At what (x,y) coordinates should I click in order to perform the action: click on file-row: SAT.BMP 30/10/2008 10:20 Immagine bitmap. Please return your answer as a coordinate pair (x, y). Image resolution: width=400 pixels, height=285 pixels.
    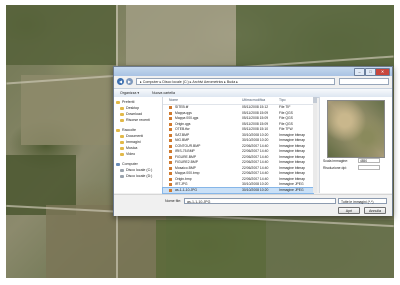
    Looking at the image, I should click on (238, 135).